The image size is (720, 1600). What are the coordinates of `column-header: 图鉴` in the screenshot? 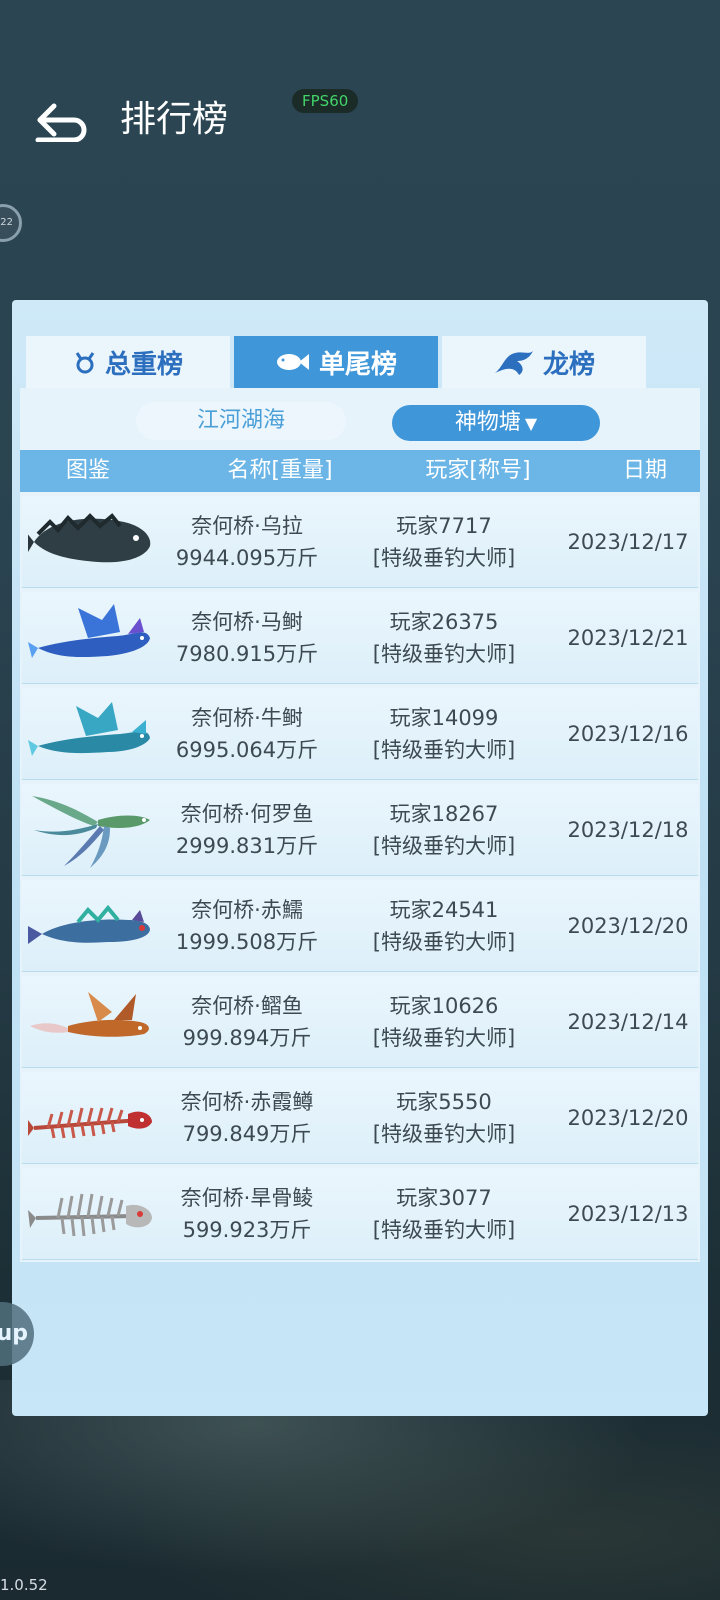 It's located at (87, 470).